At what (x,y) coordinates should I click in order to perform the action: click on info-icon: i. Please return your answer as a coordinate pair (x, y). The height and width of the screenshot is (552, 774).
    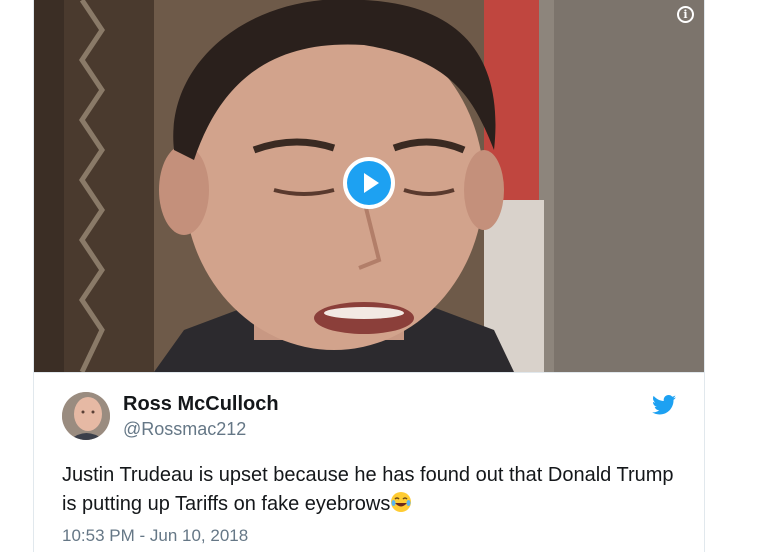
    Looking at the image, I should click on (685, 14).